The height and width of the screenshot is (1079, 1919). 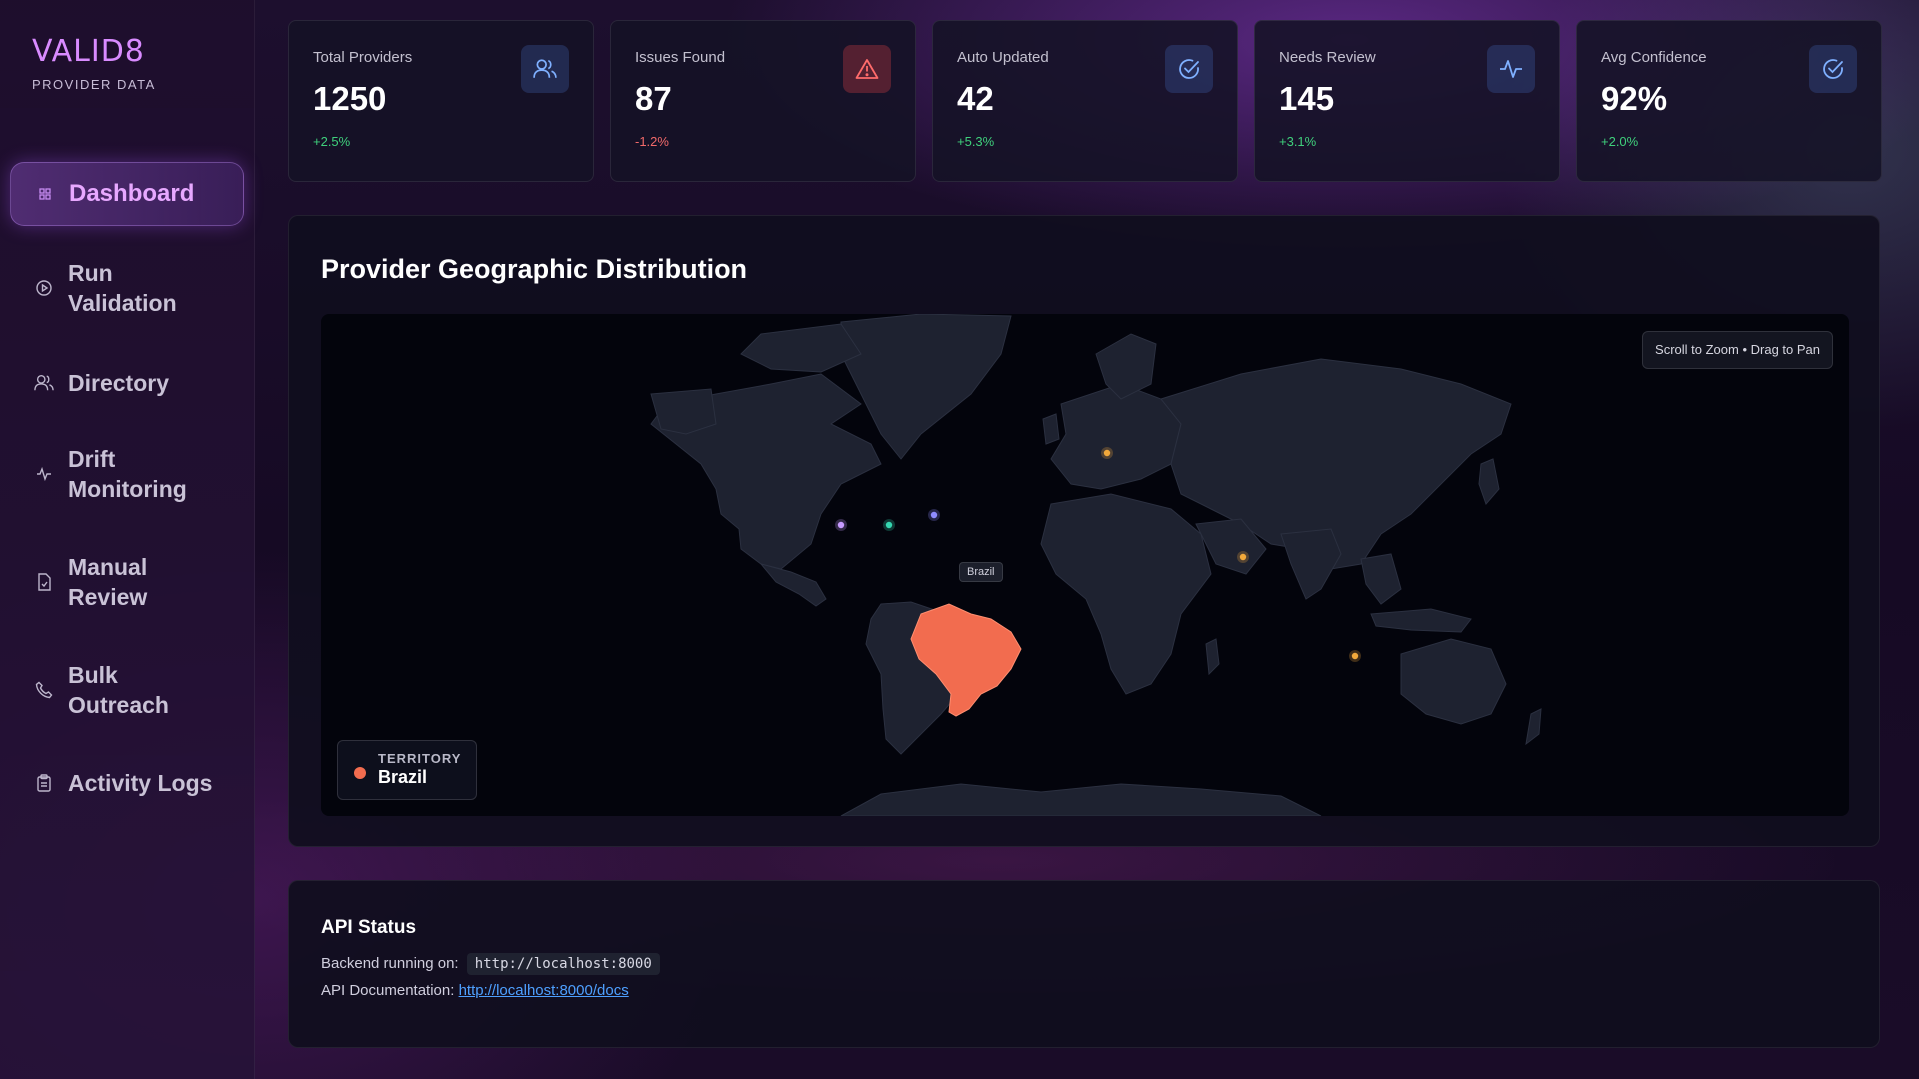 I want to click on land-madagascar, so click(x=1212, y=657).